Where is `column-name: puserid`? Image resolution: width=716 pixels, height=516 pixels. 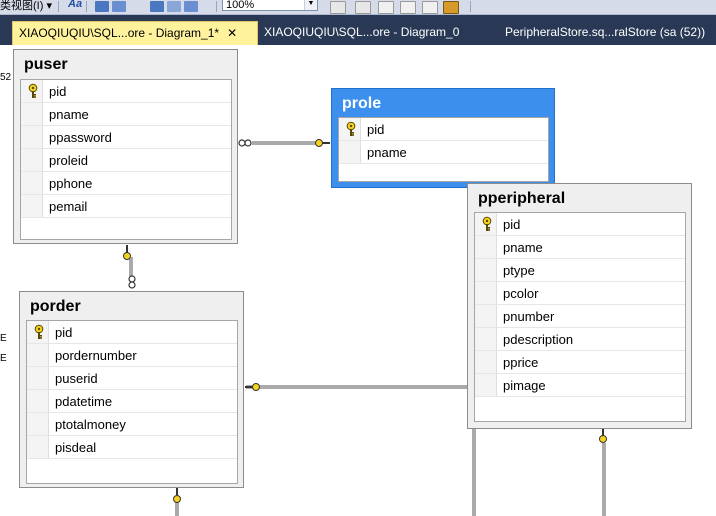
column-name: puserid is located at coordinates (76, 378).